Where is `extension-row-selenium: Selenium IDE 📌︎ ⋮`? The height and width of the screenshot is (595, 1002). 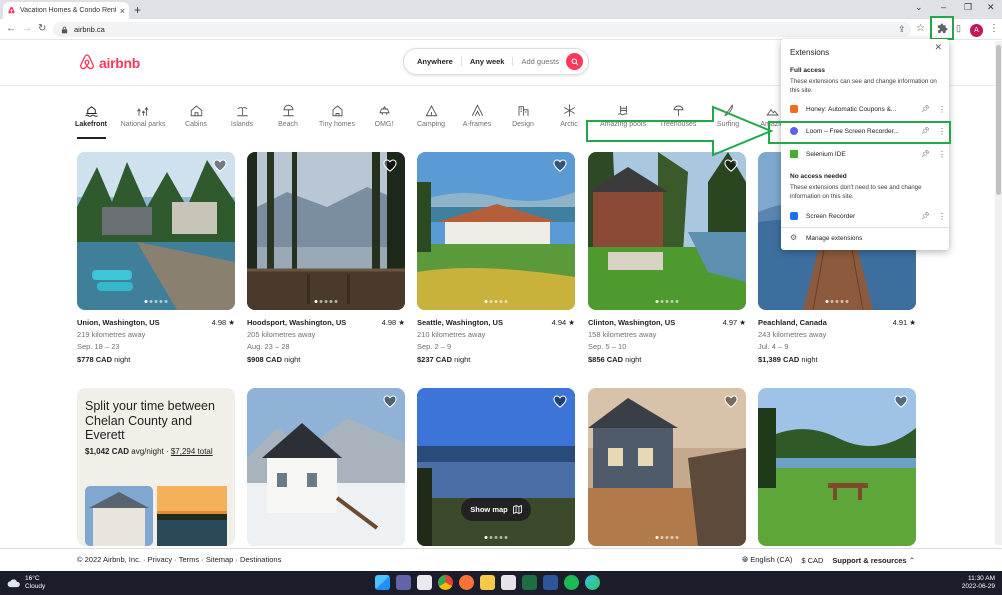
extension-row-selenium: Selenium IDE 📌︎ ⋮ is located at coordinates (865, 154).